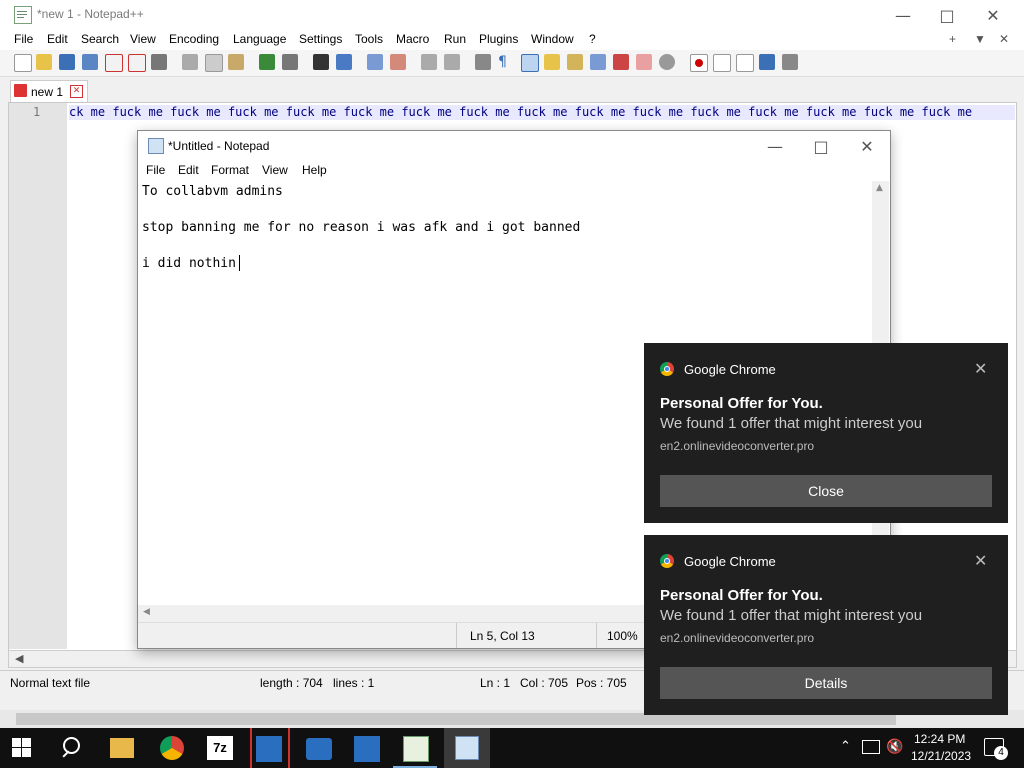 The image size is (1024, 768). I want to click on print-icon, so click(159, 62).